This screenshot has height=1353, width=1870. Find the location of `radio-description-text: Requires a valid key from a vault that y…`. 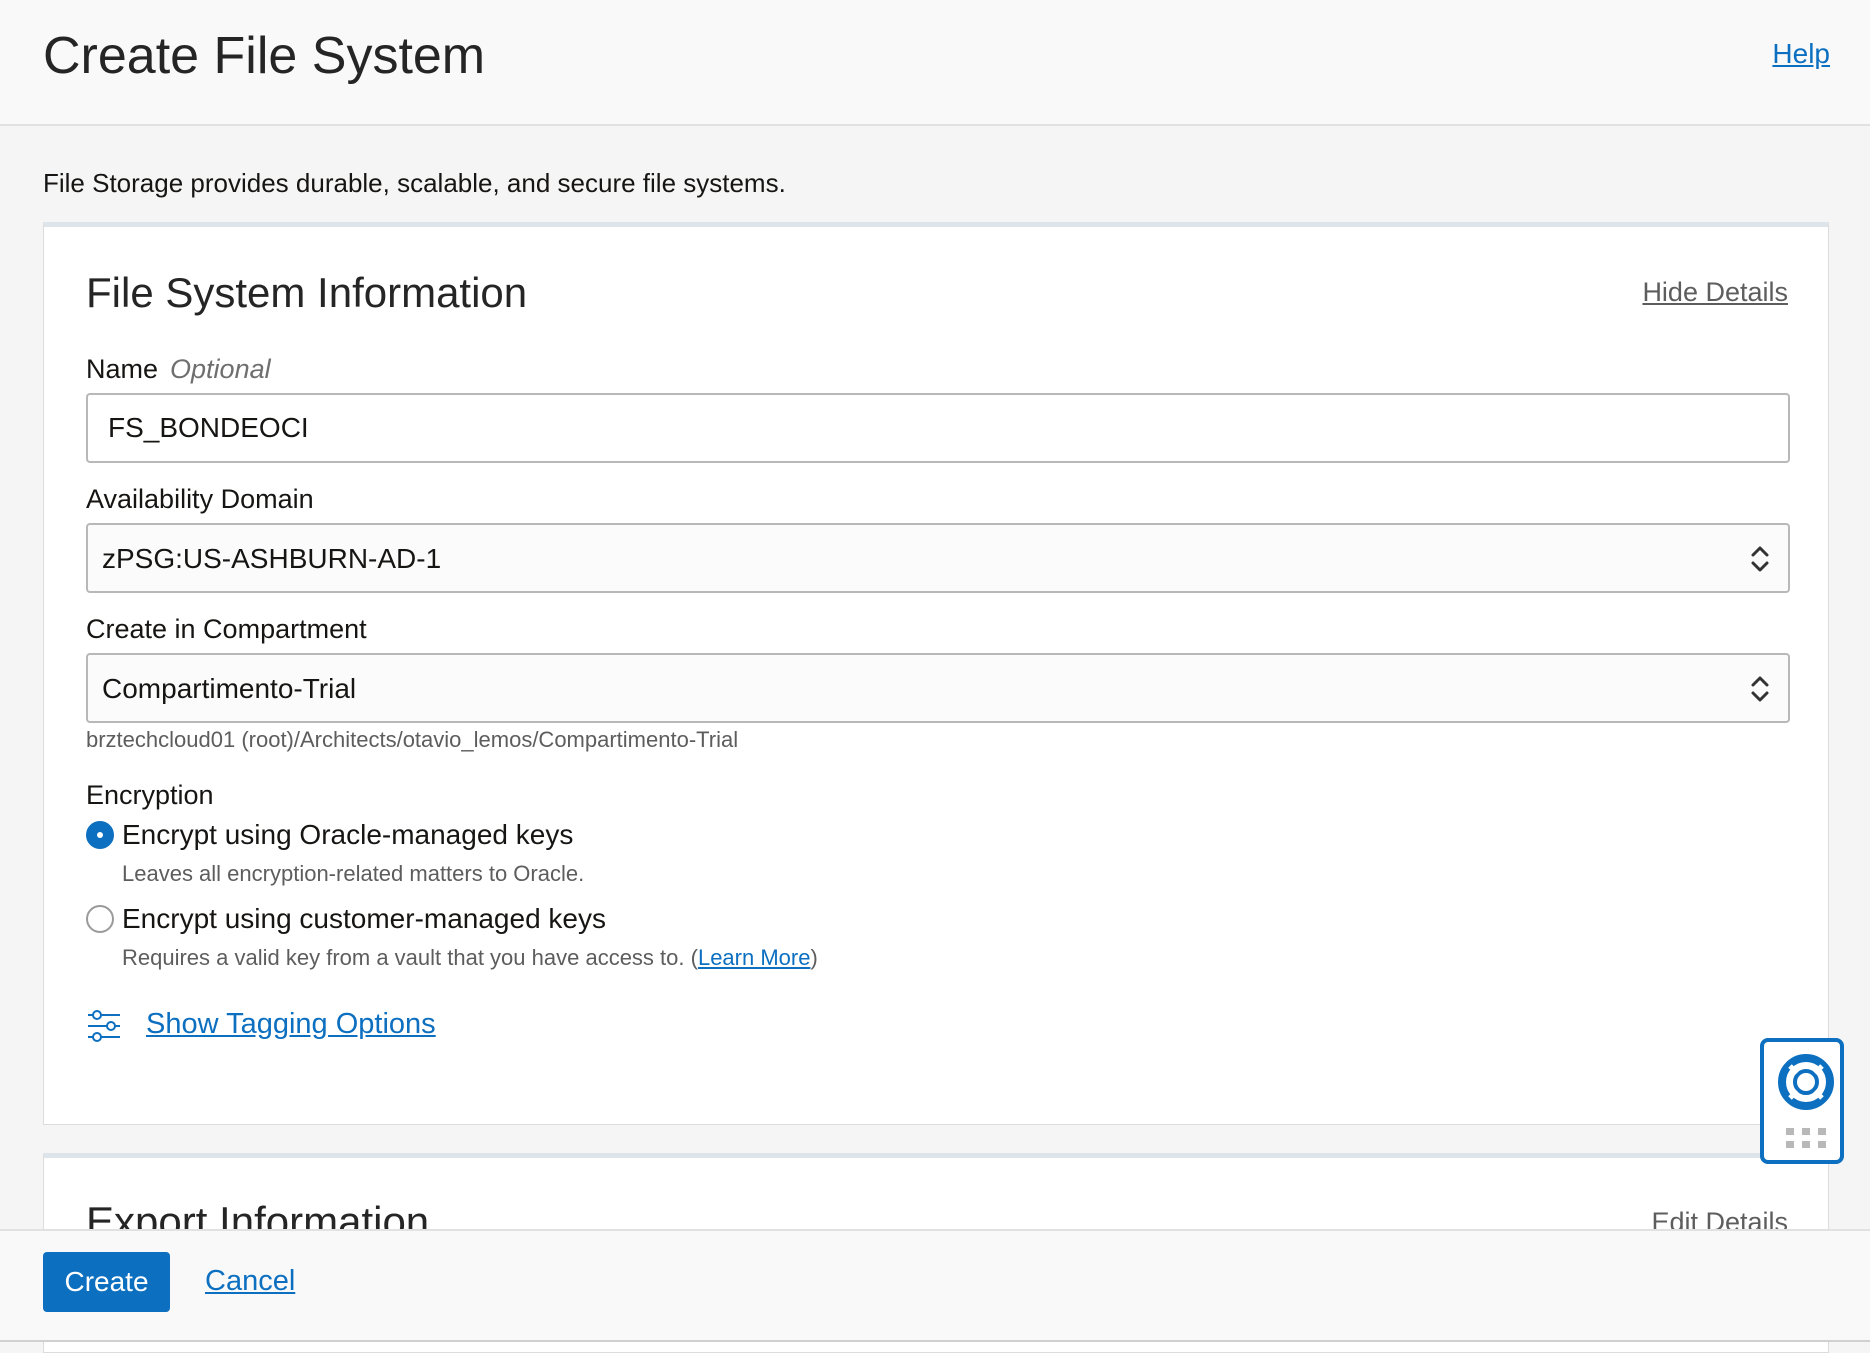

radio-description-text: Requires a valid key from a vault that y… is located at coordinates (410, 957).